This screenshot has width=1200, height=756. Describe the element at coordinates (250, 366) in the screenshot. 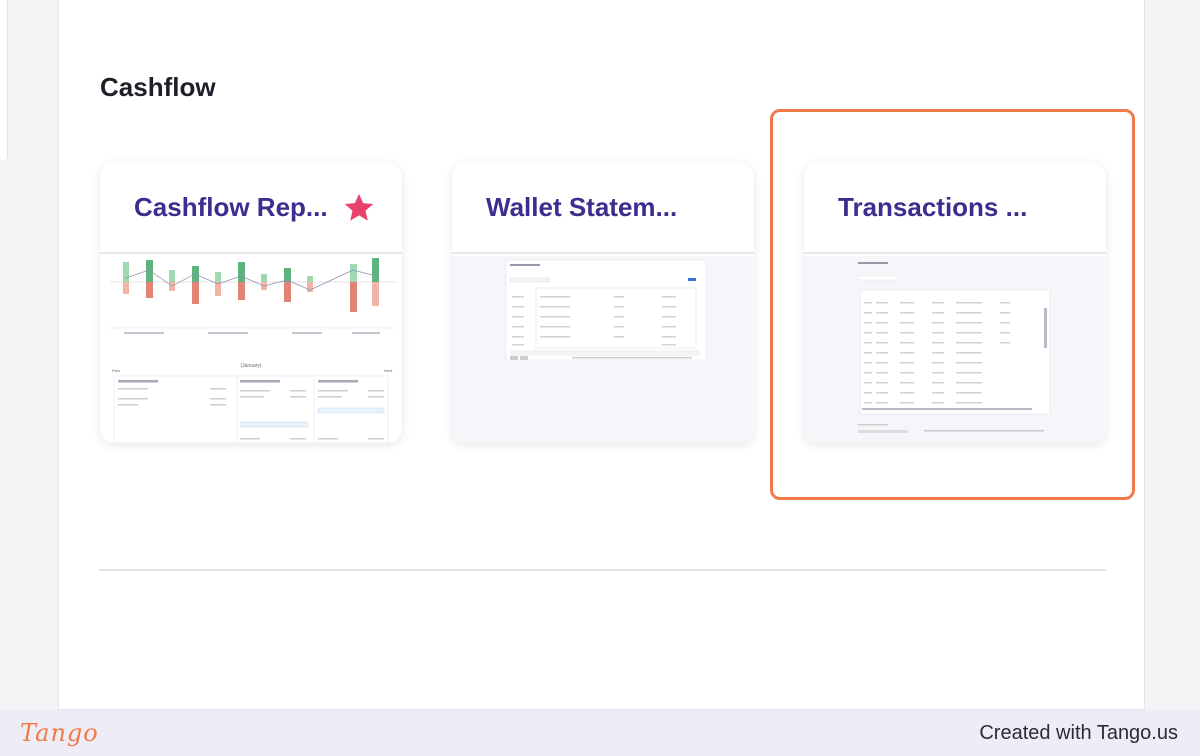

I see `thumb-month-label: (January)` at that location.